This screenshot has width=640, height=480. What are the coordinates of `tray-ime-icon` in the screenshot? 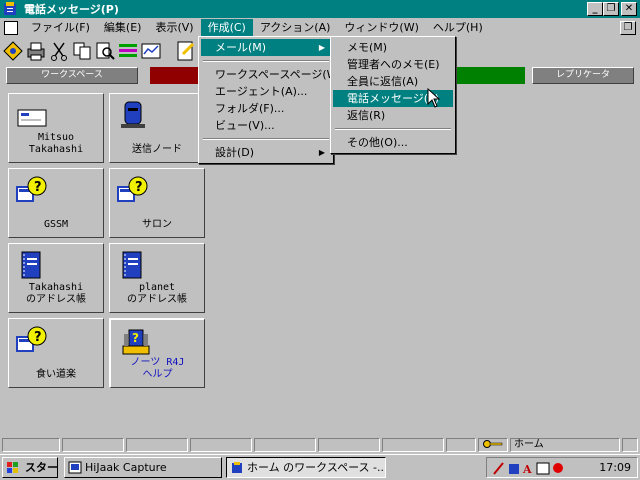 It's located at (543, 468).